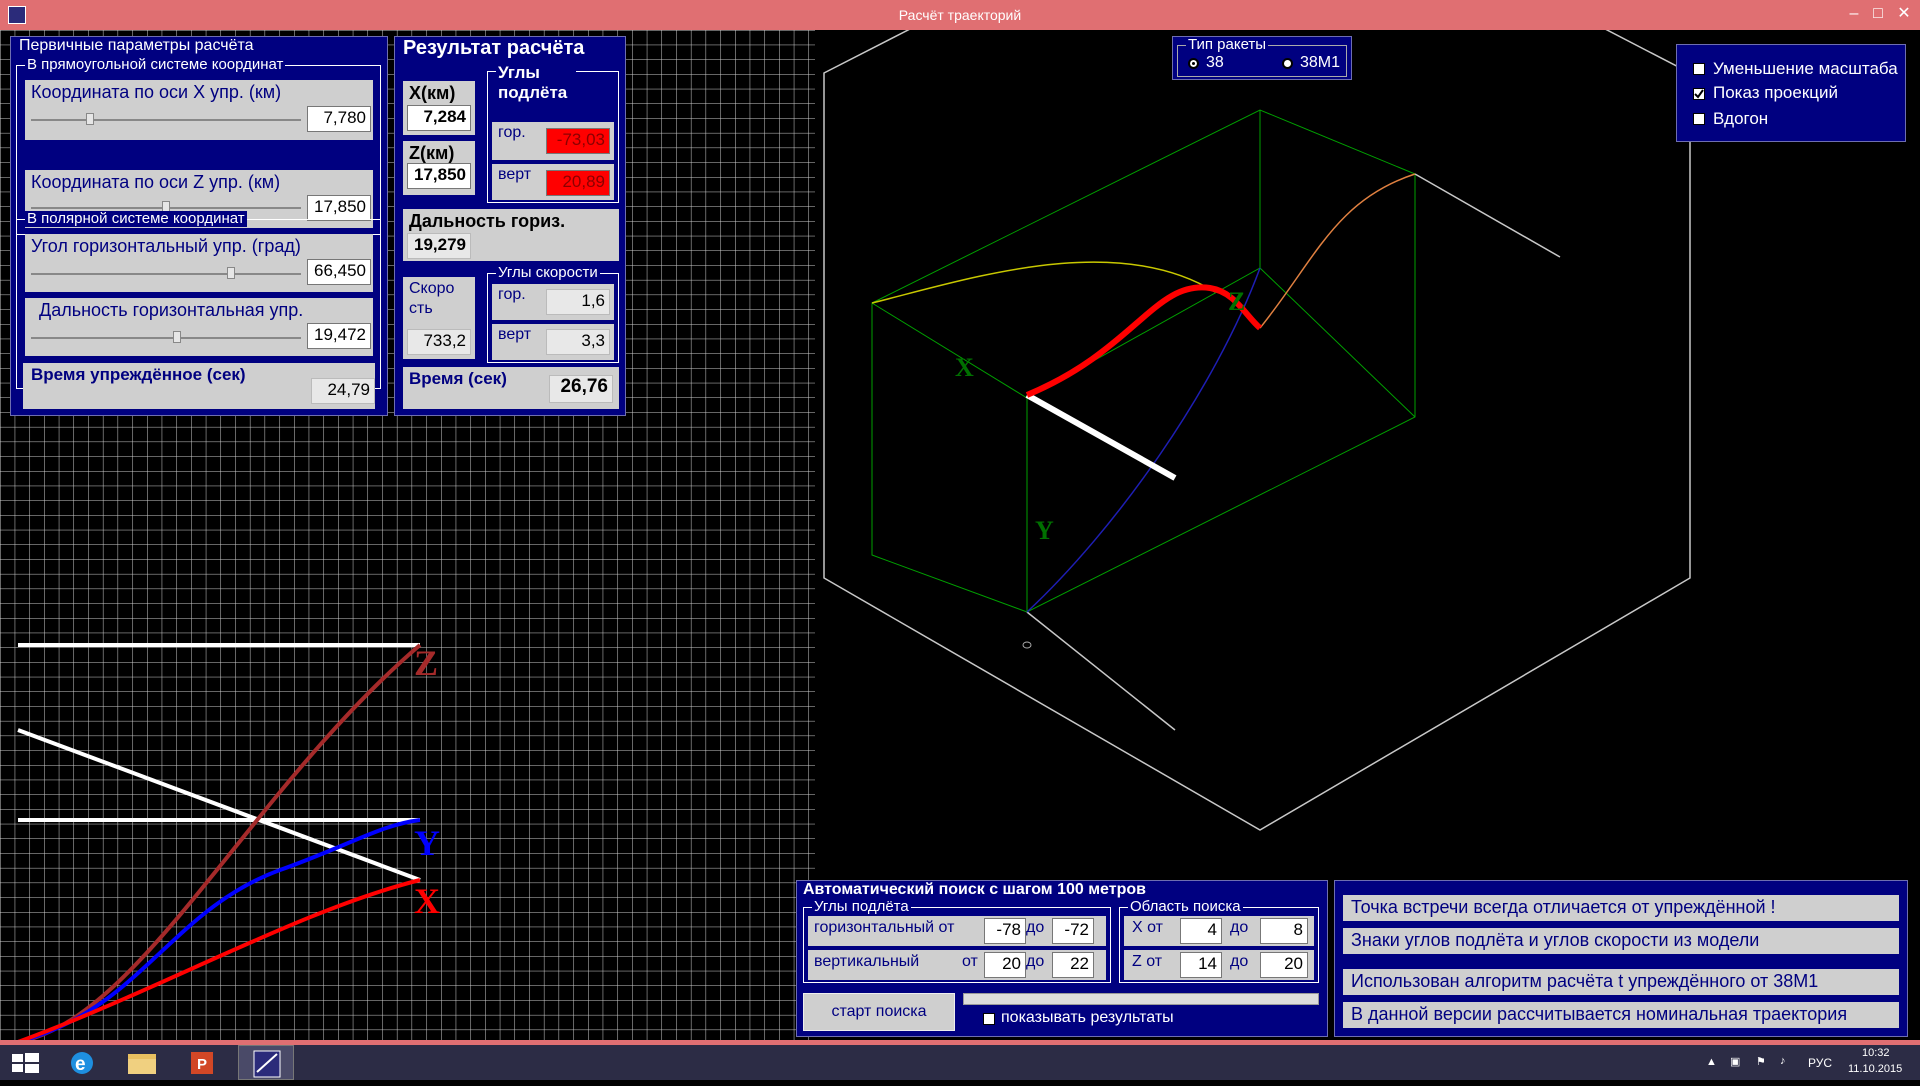 The image size is (1920, 1086). Describe the element at coordinates (166, 120) in the screenshot. I see `x-coord-slider-track` at that location.